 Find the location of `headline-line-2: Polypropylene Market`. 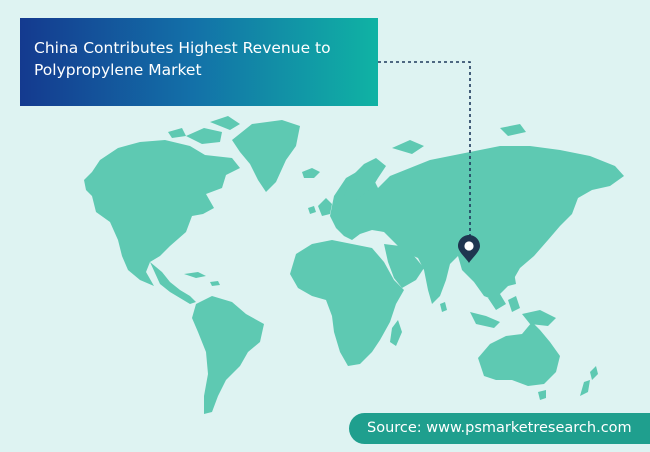

headline-line-2: Polypropylene Market is located at coordinates (118, 70).